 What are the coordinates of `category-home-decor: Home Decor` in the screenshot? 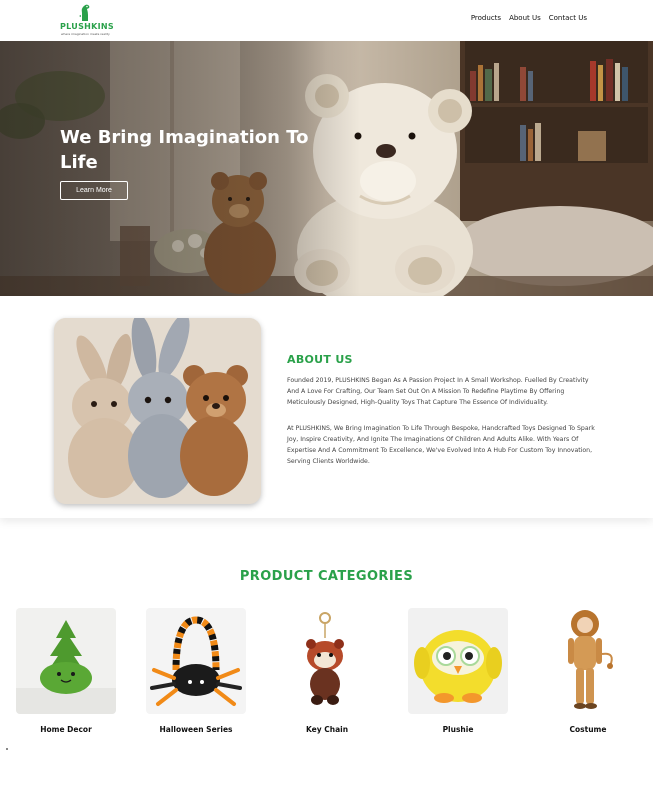 It's located at (66, 671).